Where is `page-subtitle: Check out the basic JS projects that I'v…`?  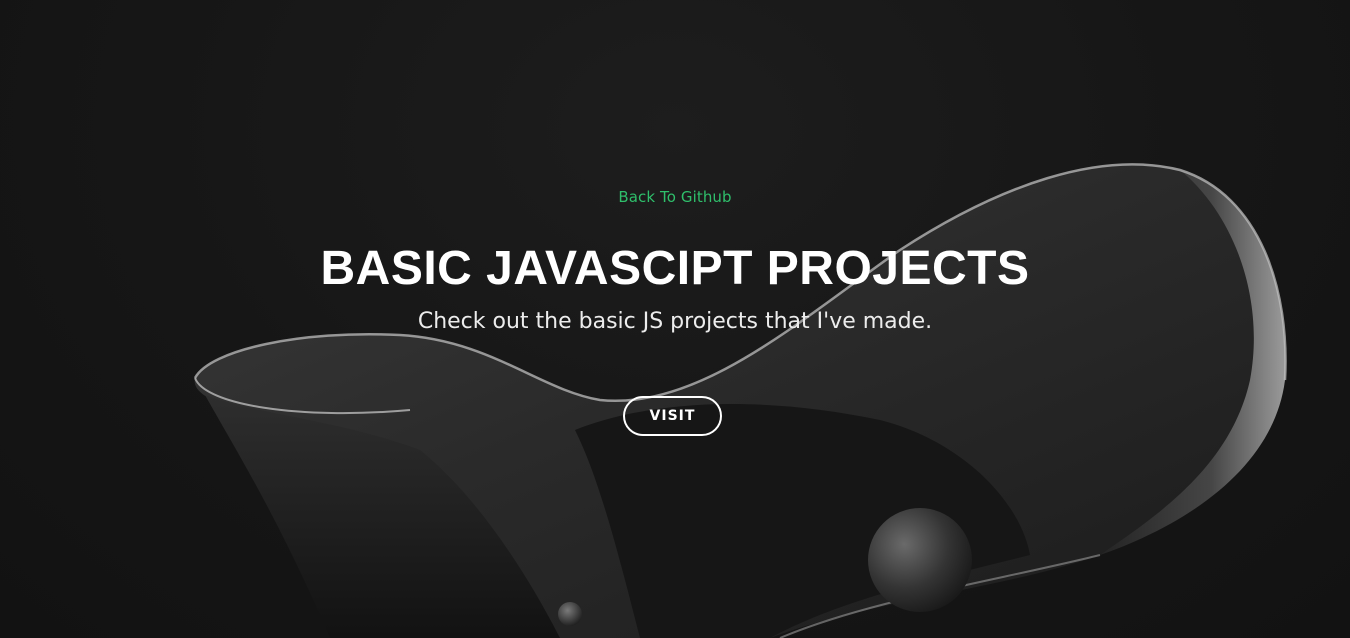
page-subtitle: Check out the basic JS projects that I'v… is located at coordinates (675, 321).